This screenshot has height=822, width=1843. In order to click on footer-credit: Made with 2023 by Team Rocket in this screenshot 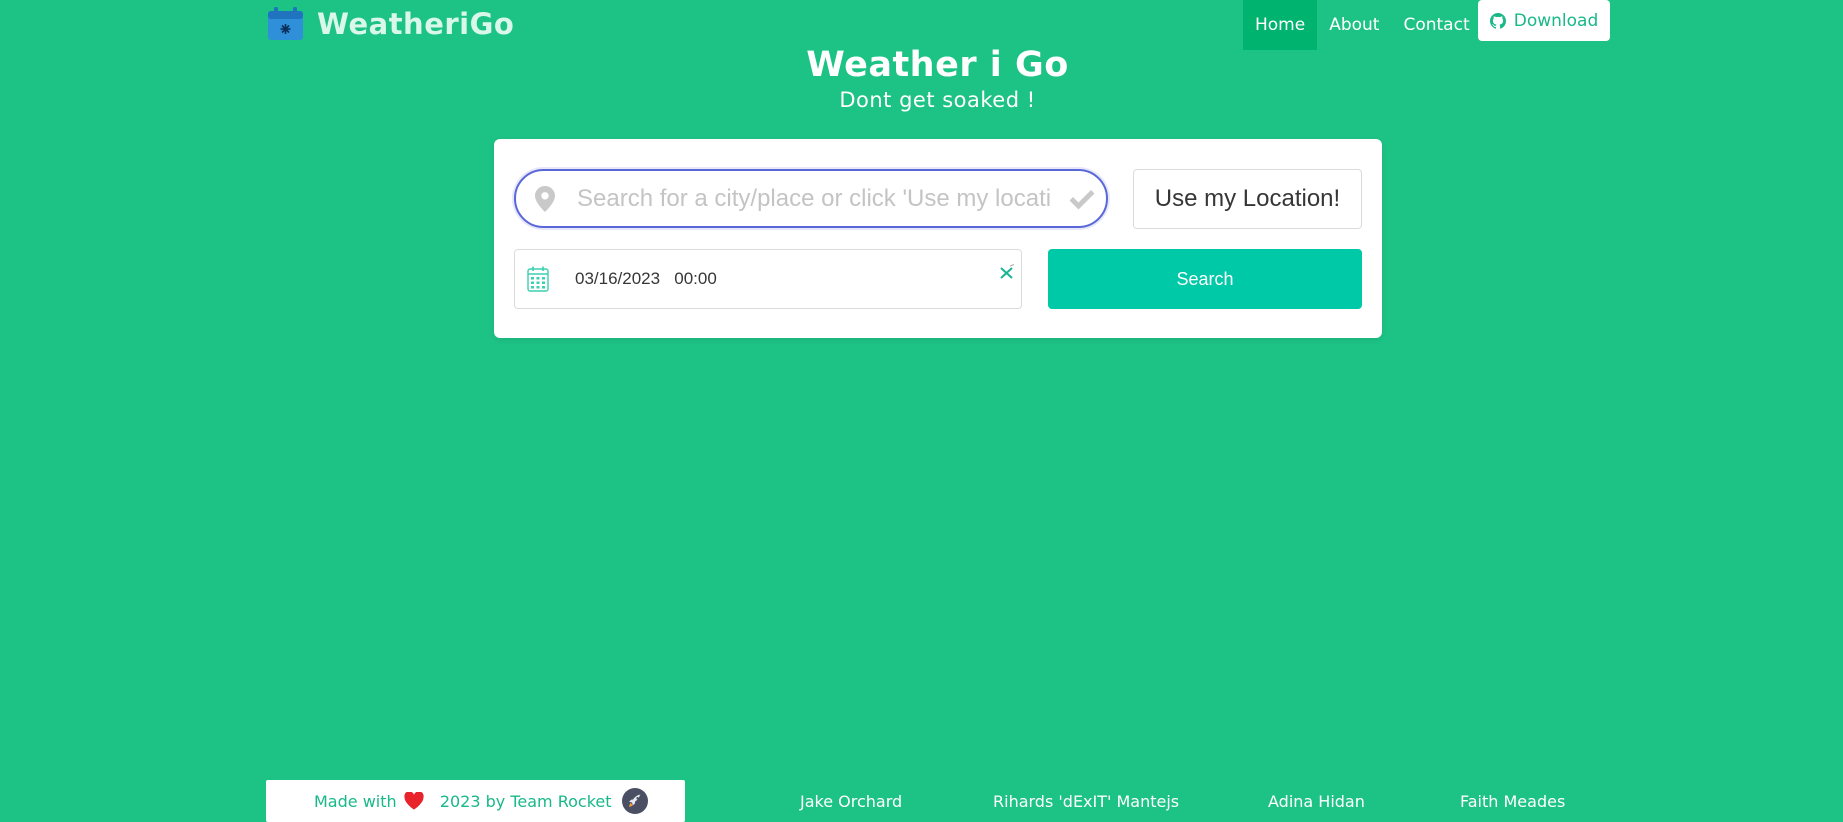, I will do `click(475, 801)`.